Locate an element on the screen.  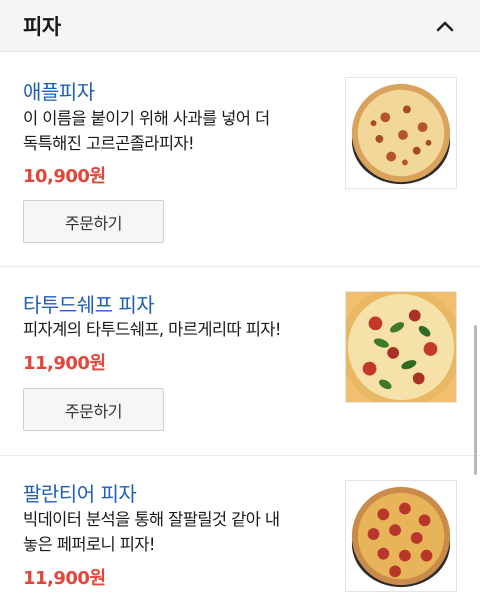
scrollbar is located at coordinates (475, 400).